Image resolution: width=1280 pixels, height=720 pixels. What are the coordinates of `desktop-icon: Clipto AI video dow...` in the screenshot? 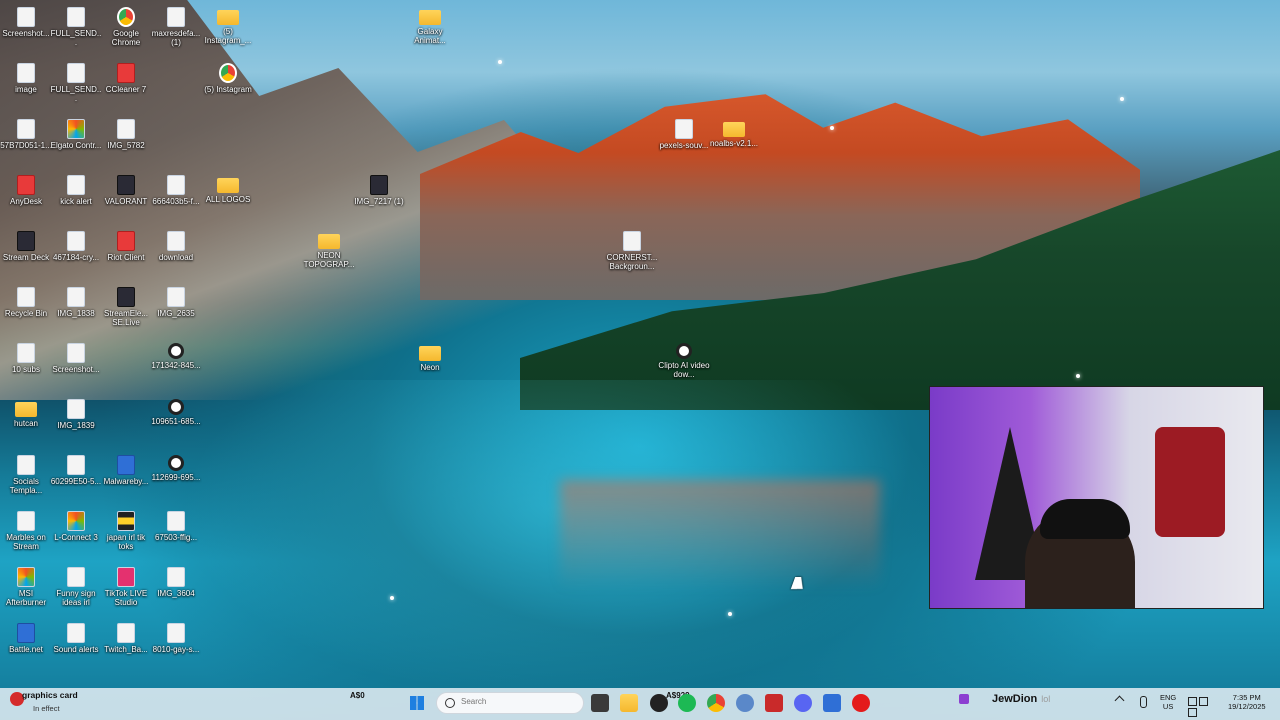 It's located at (684, 366).